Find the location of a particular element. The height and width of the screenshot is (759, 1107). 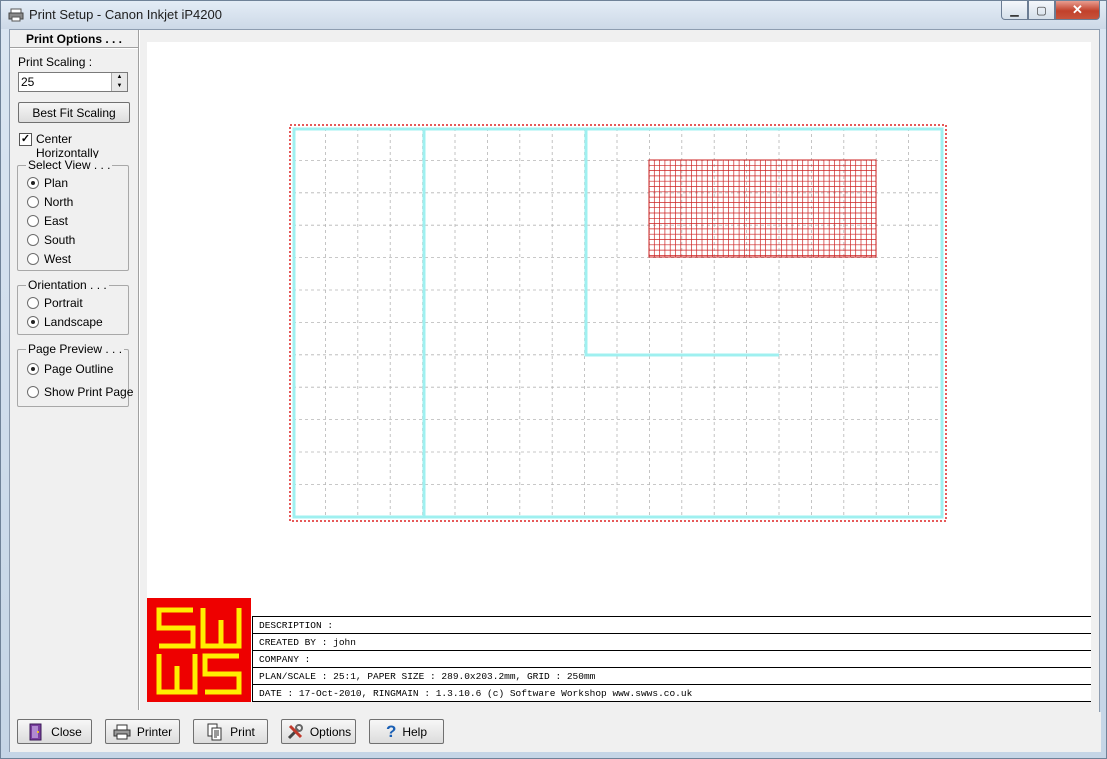

radio-label: Landscape is located at coordinates (73, 322).